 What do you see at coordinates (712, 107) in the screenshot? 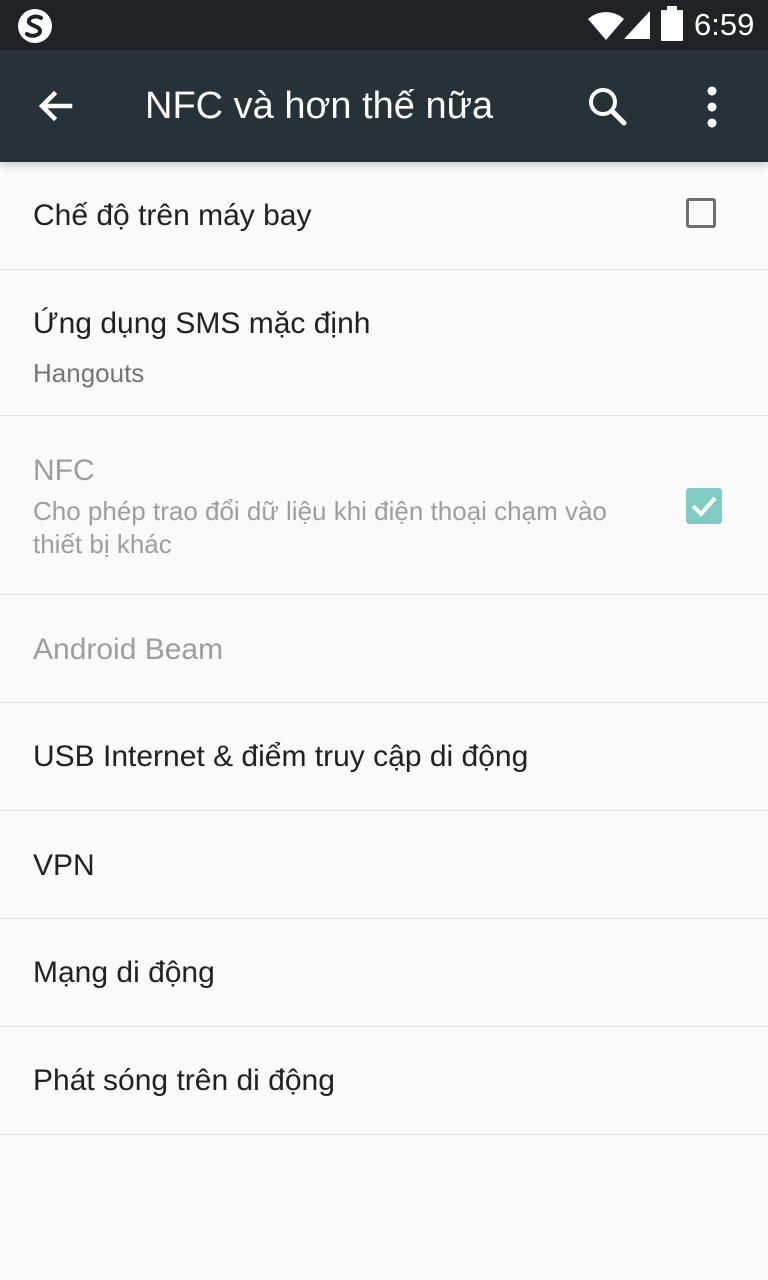
I see `more-vert-icon` at bounding box center [712, 107].